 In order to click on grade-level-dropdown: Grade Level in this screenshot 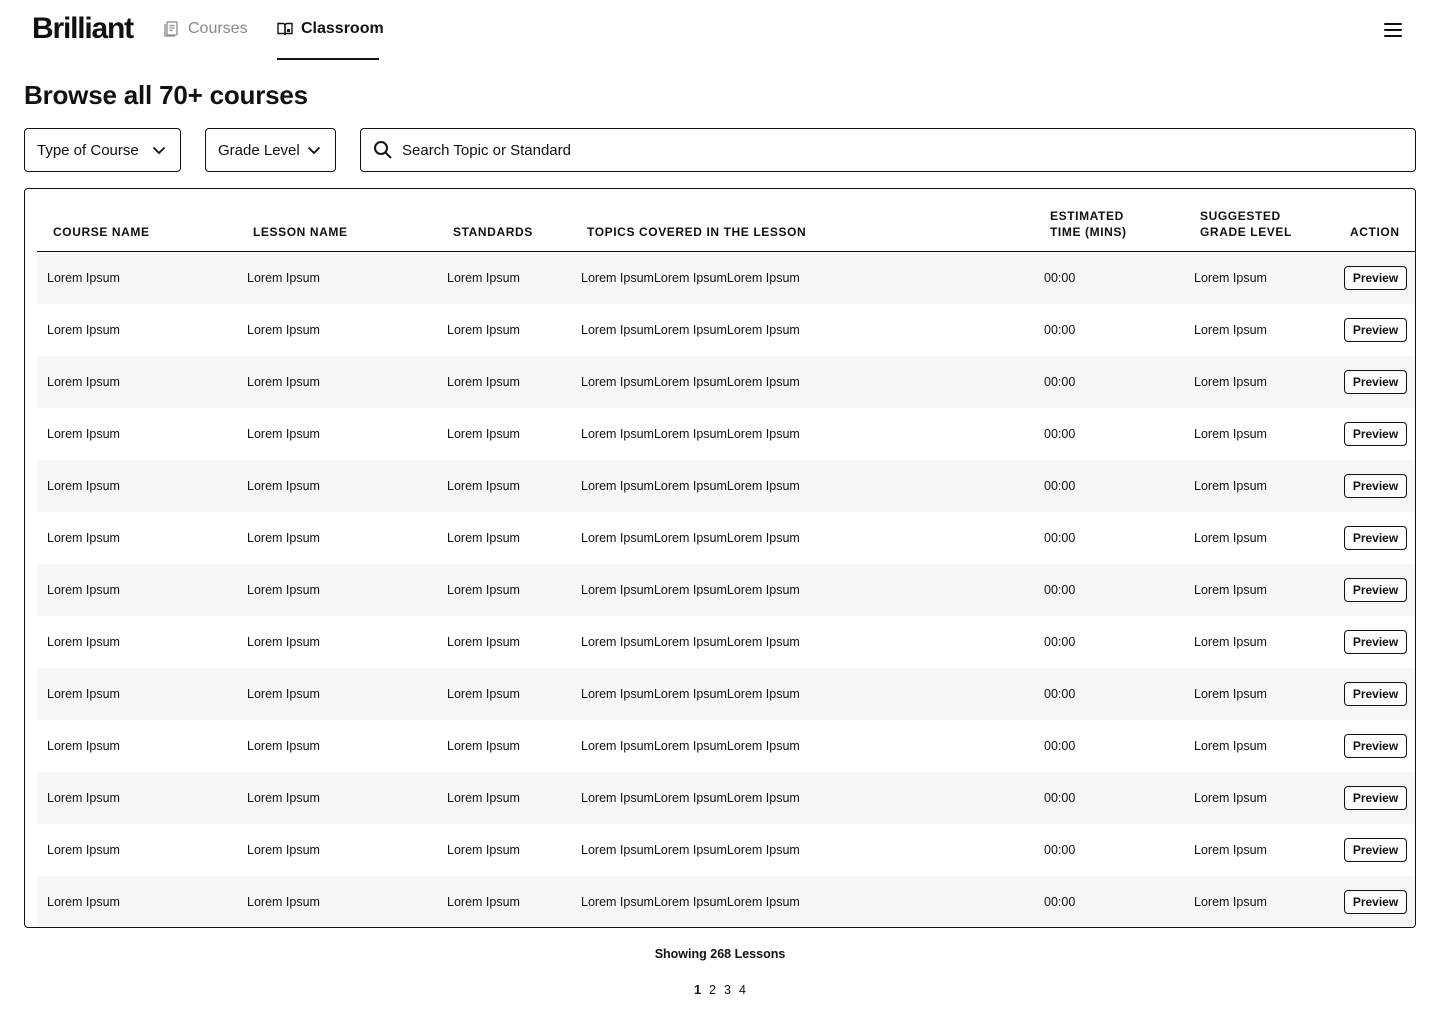, I will do `click(270, 150)`.